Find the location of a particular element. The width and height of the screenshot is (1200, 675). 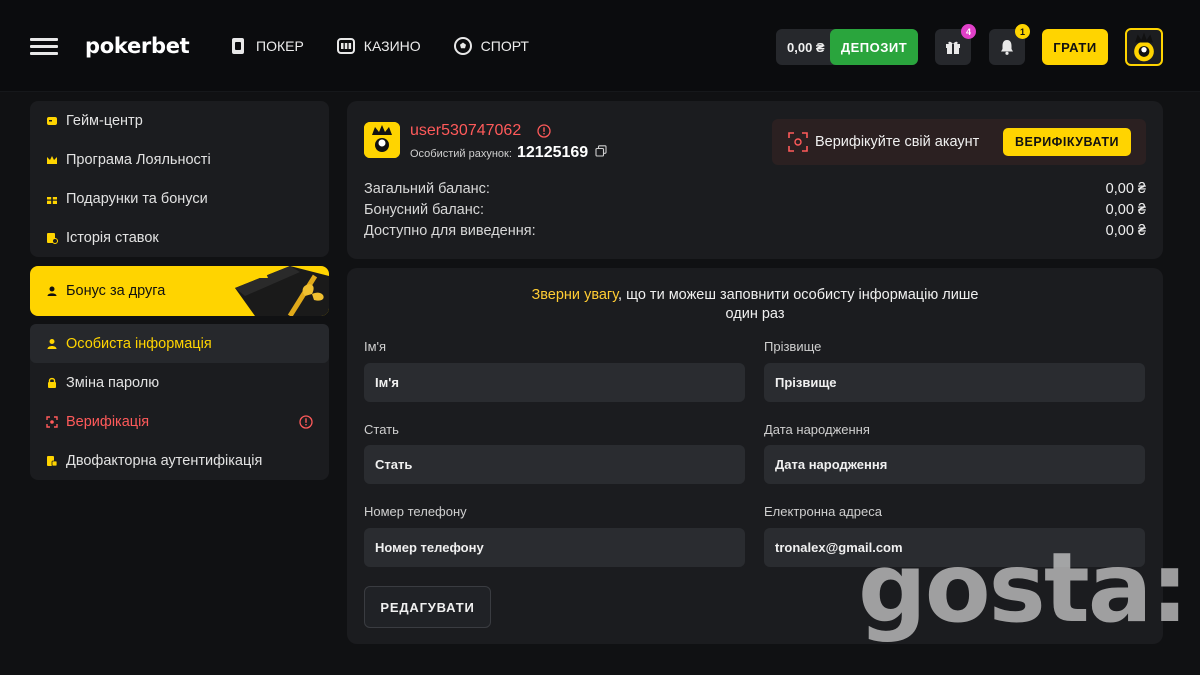

notice-highlight: Зверни увагу is located at coordinates (575, 295).